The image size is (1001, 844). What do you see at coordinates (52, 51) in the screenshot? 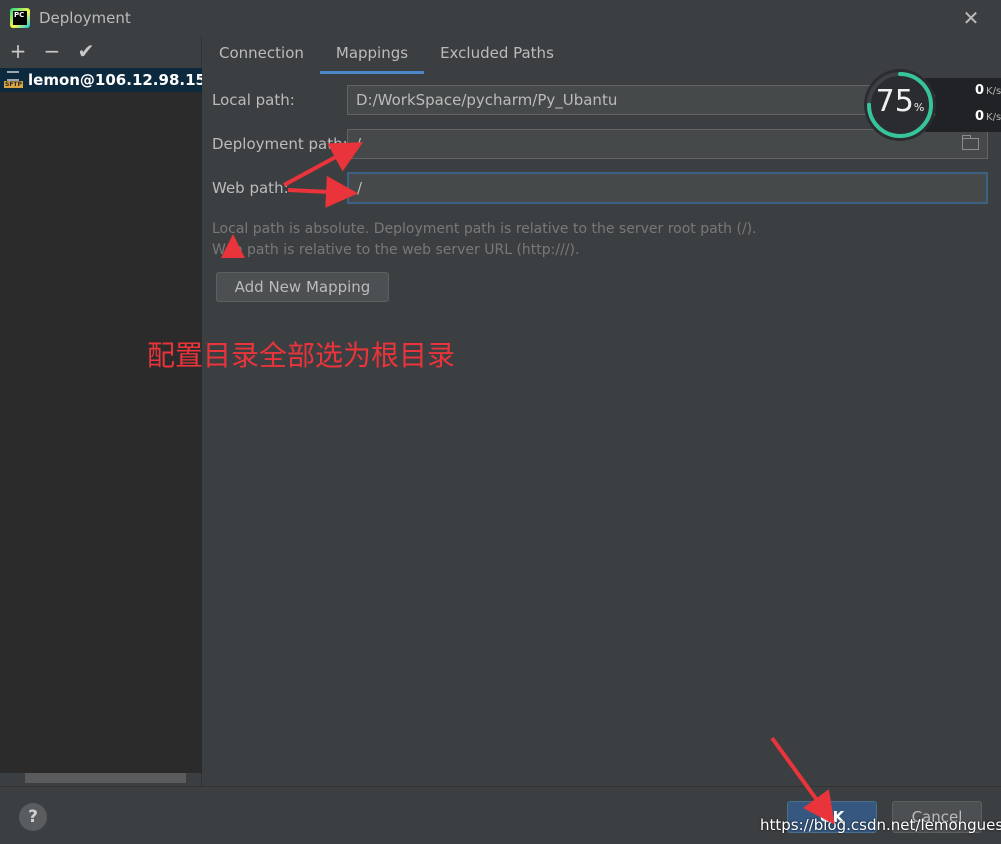
I see `remove-server-icon: −` at bounding box center [52, 51].